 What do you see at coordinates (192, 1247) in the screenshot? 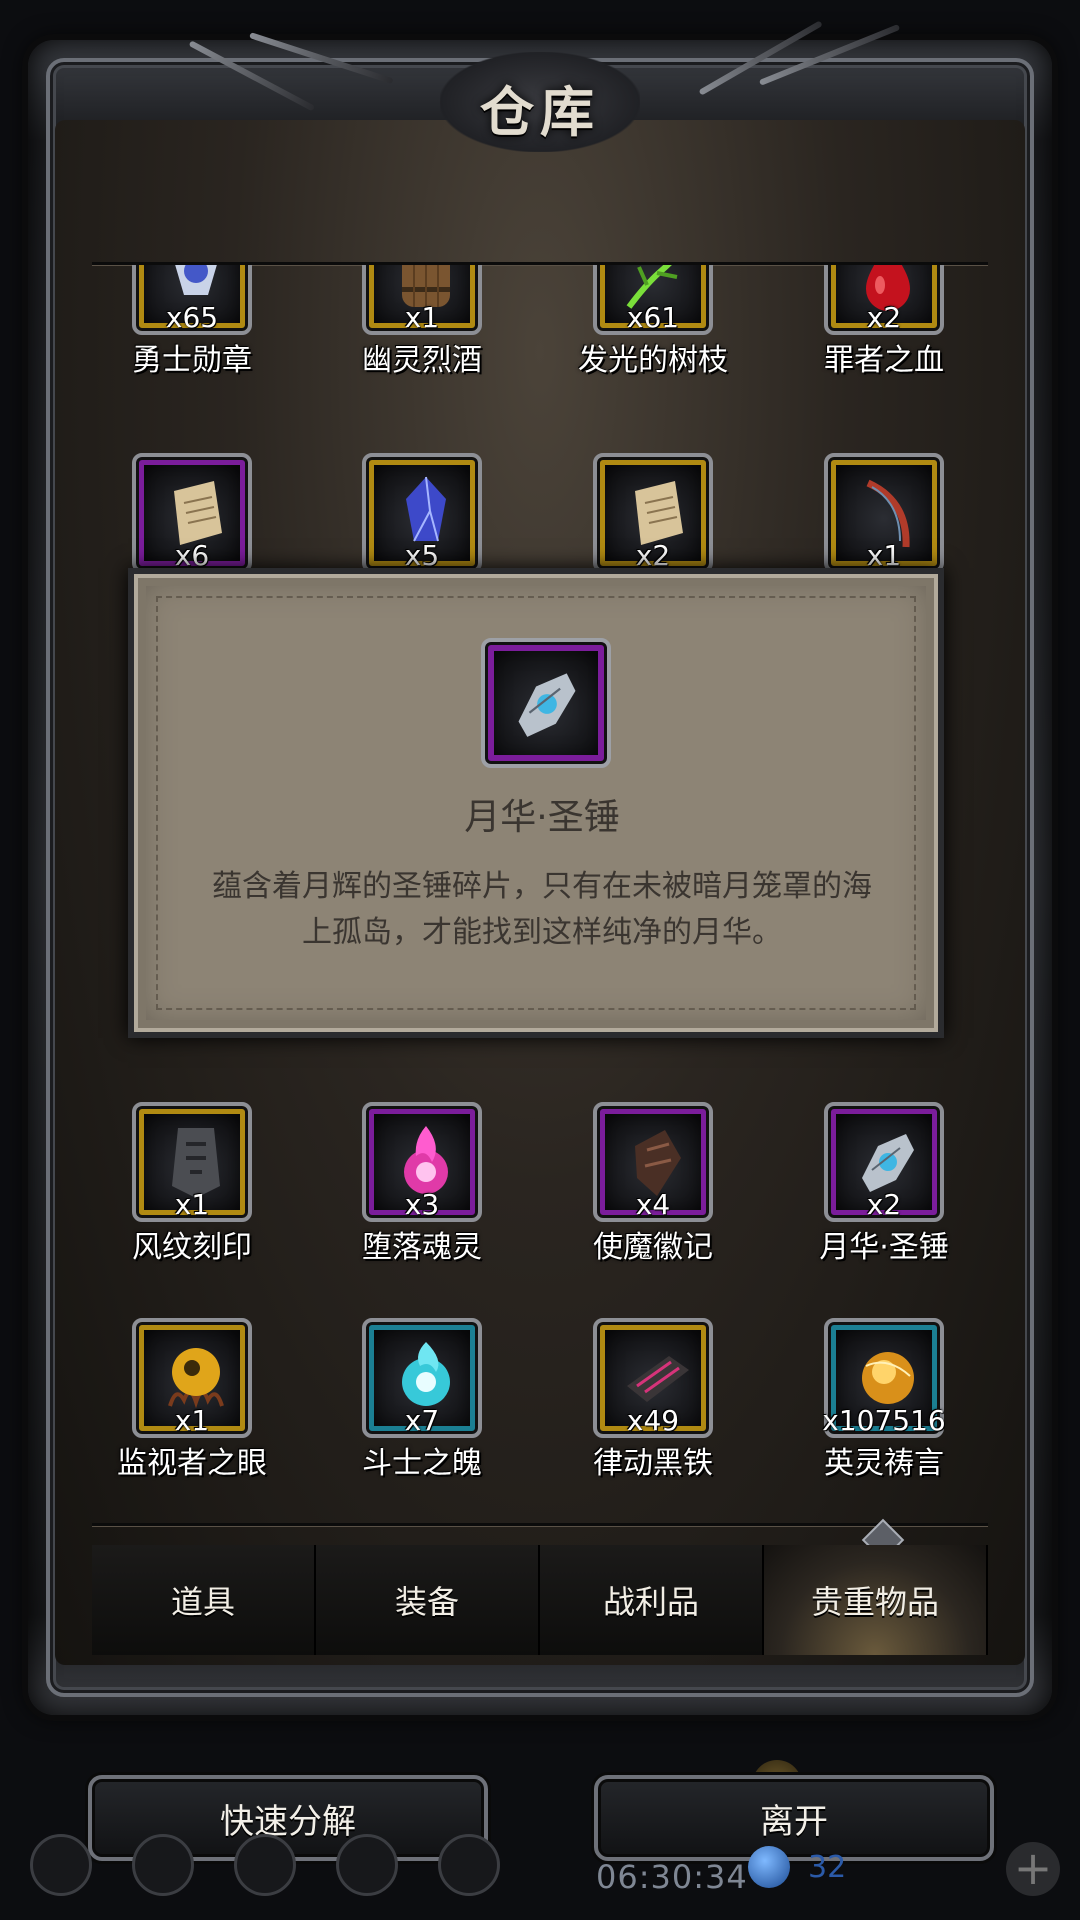
I see `item-name: 风纹刻印` at bounding box center [192, 1247].